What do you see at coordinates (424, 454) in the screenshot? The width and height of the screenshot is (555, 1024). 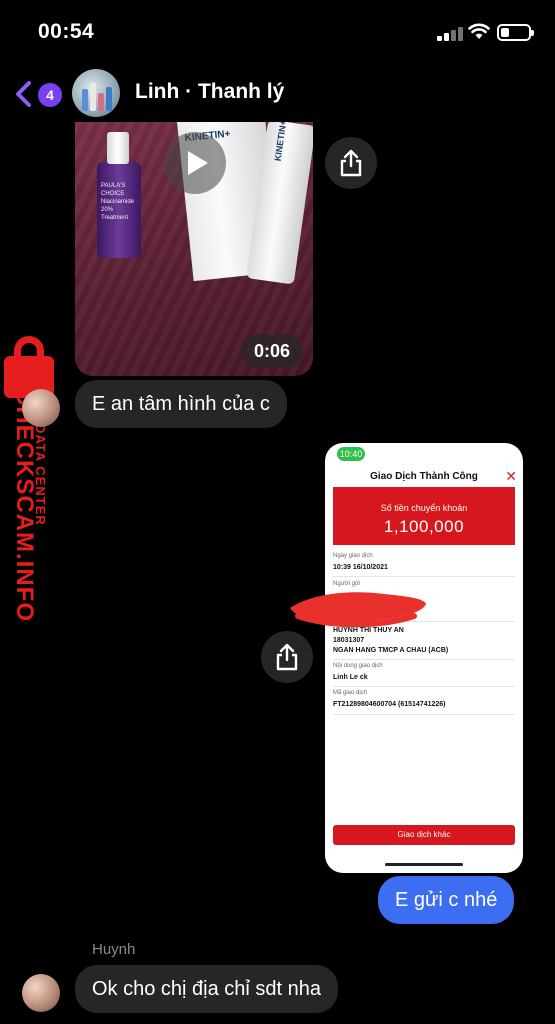 I see `screenshot-status-bar: 10:40` at bounding box center [424, 454].